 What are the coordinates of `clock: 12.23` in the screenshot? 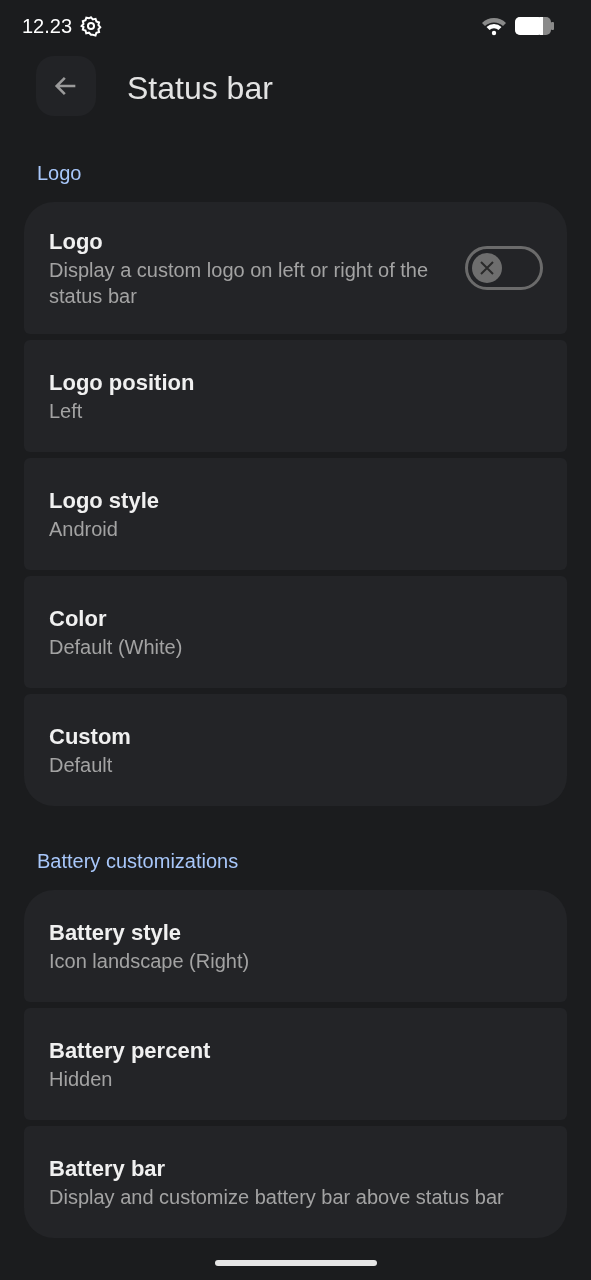 It's located at (47, 26).